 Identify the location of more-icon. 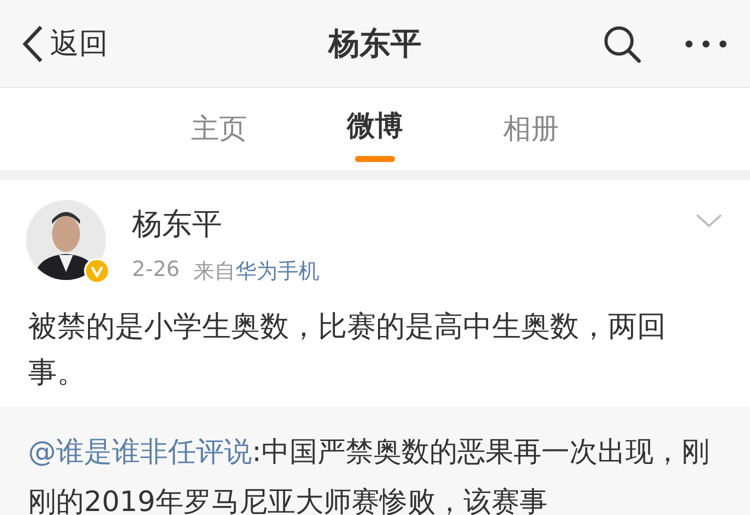
(706, 43).